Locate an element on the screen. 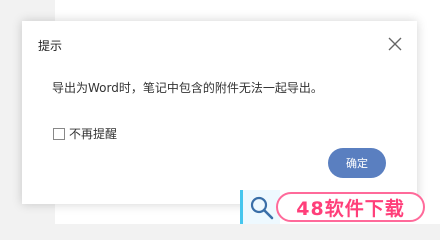 Image resolution: width=440 pixels, height=240 pixels. dialog-message: 导出为Word时，笔记中包含的附件无法一起导出。 is located at coordinates (187, 88).